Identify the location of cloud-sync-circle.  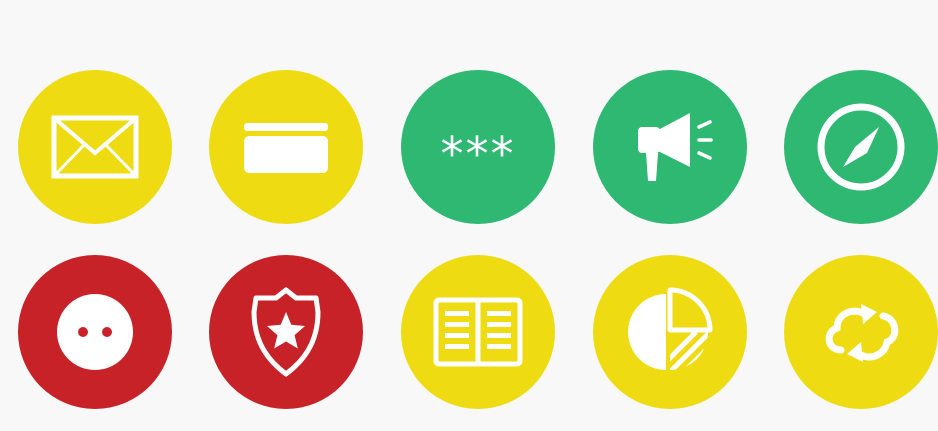
(861, 332).